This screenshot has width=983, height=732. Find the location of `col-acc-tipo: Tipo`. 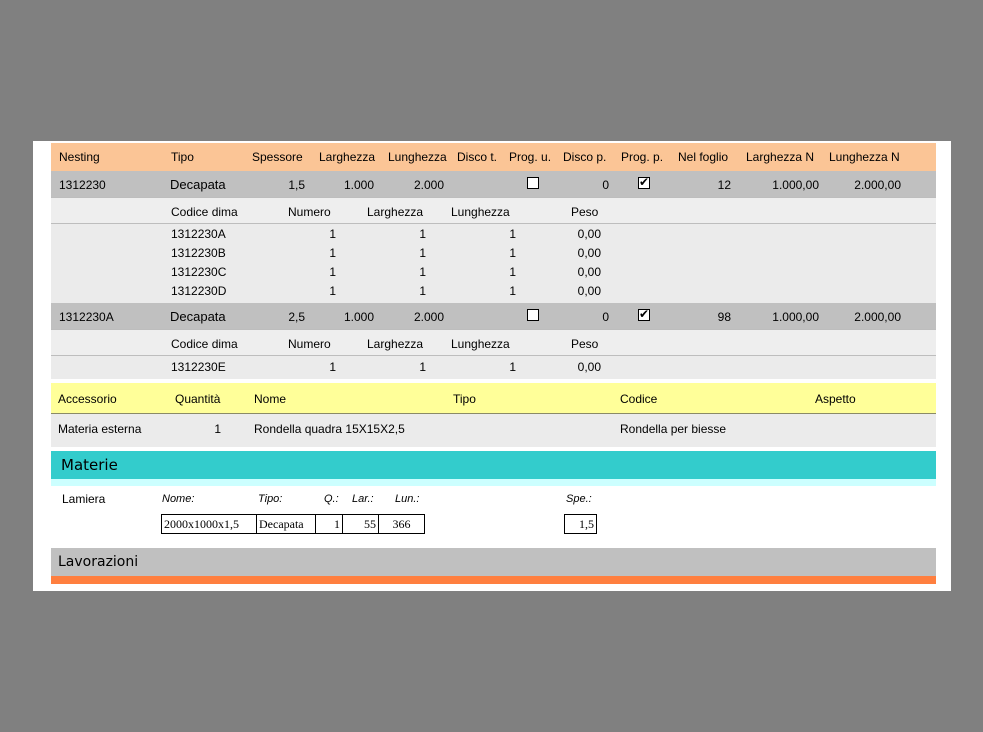

col-acc-tipo: Tipo is located at coordinates (464, 399).